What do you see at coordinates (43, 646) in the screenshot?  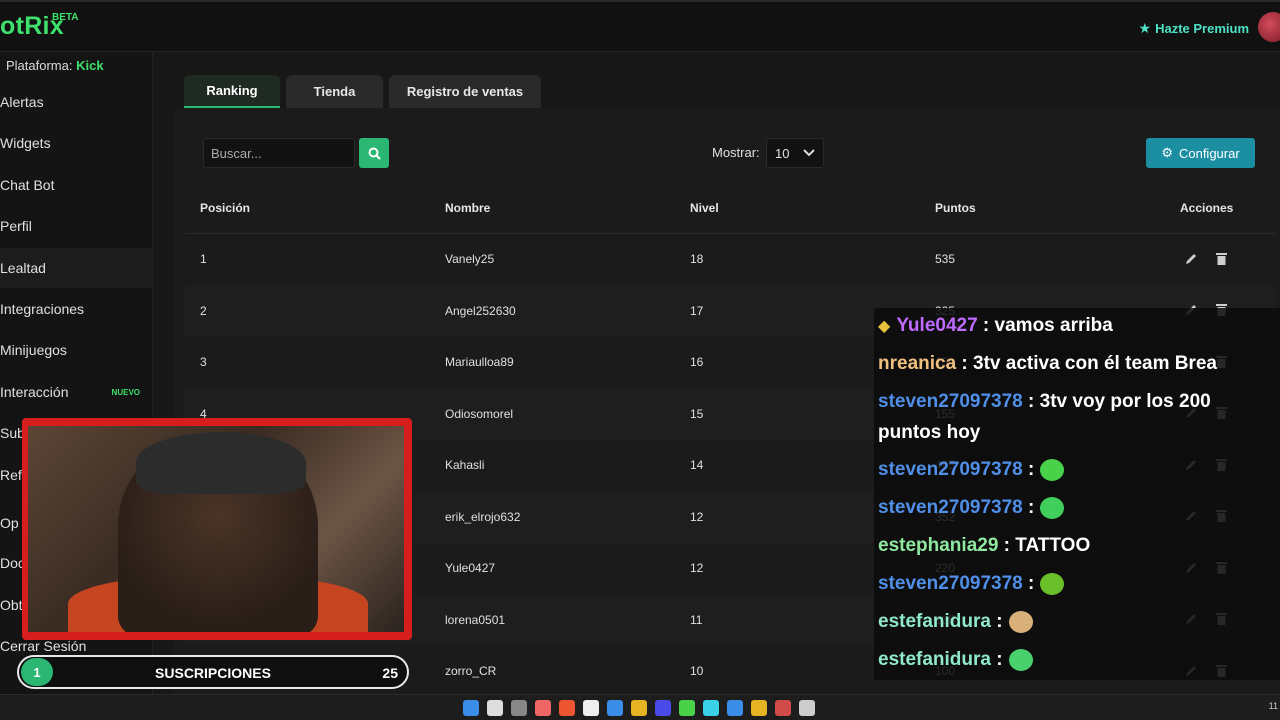 I see `sidebar-item-label: Cerrar Sesión` at bounding box center [43, 646].